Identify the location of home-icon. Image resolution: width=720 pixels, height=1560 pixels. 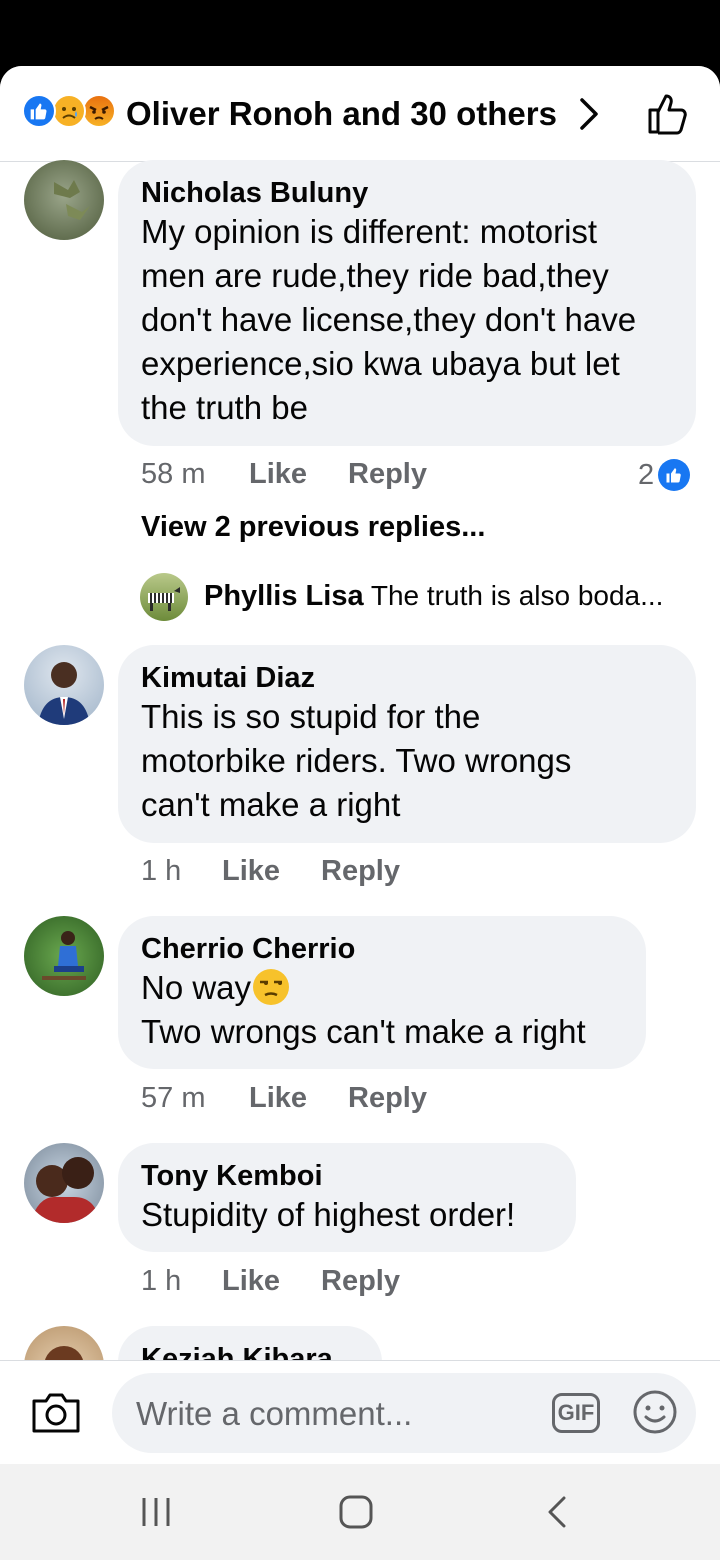
(356, 1512).